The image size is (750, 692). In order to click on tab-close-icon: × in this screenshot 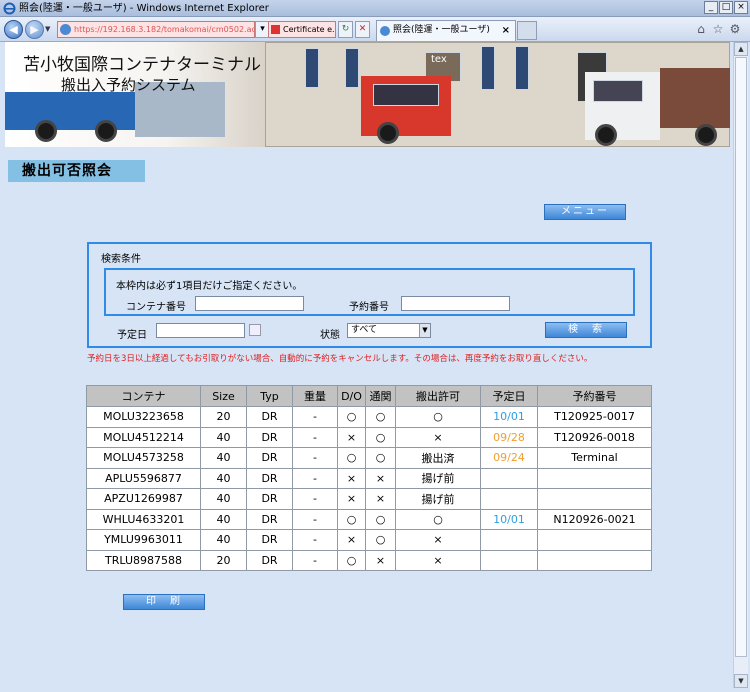, I will do `click(506, 30)`.